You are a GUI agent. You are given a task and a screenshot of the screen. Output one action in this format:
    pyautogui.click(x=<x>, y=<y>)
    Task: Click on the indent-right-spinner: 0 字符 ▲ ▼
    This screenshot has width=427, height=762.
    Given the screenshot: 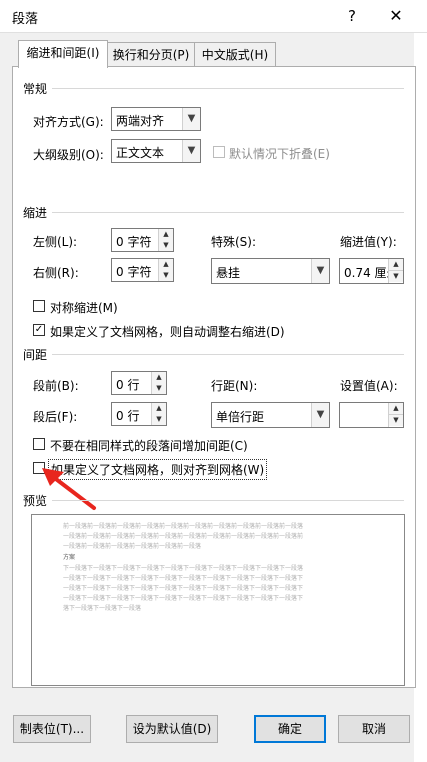 What is the action you would take?
    pyautogui.click(x=142, y=270)
    